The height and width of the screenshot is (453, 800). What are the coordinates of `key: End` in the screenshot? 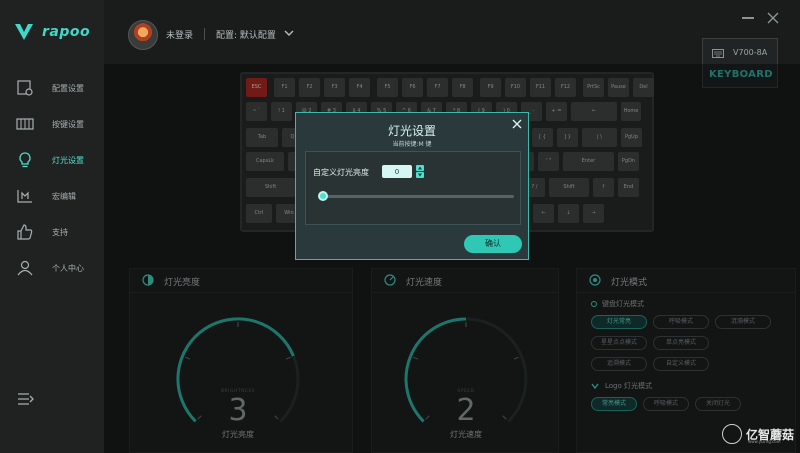 It's located at (628, 187).